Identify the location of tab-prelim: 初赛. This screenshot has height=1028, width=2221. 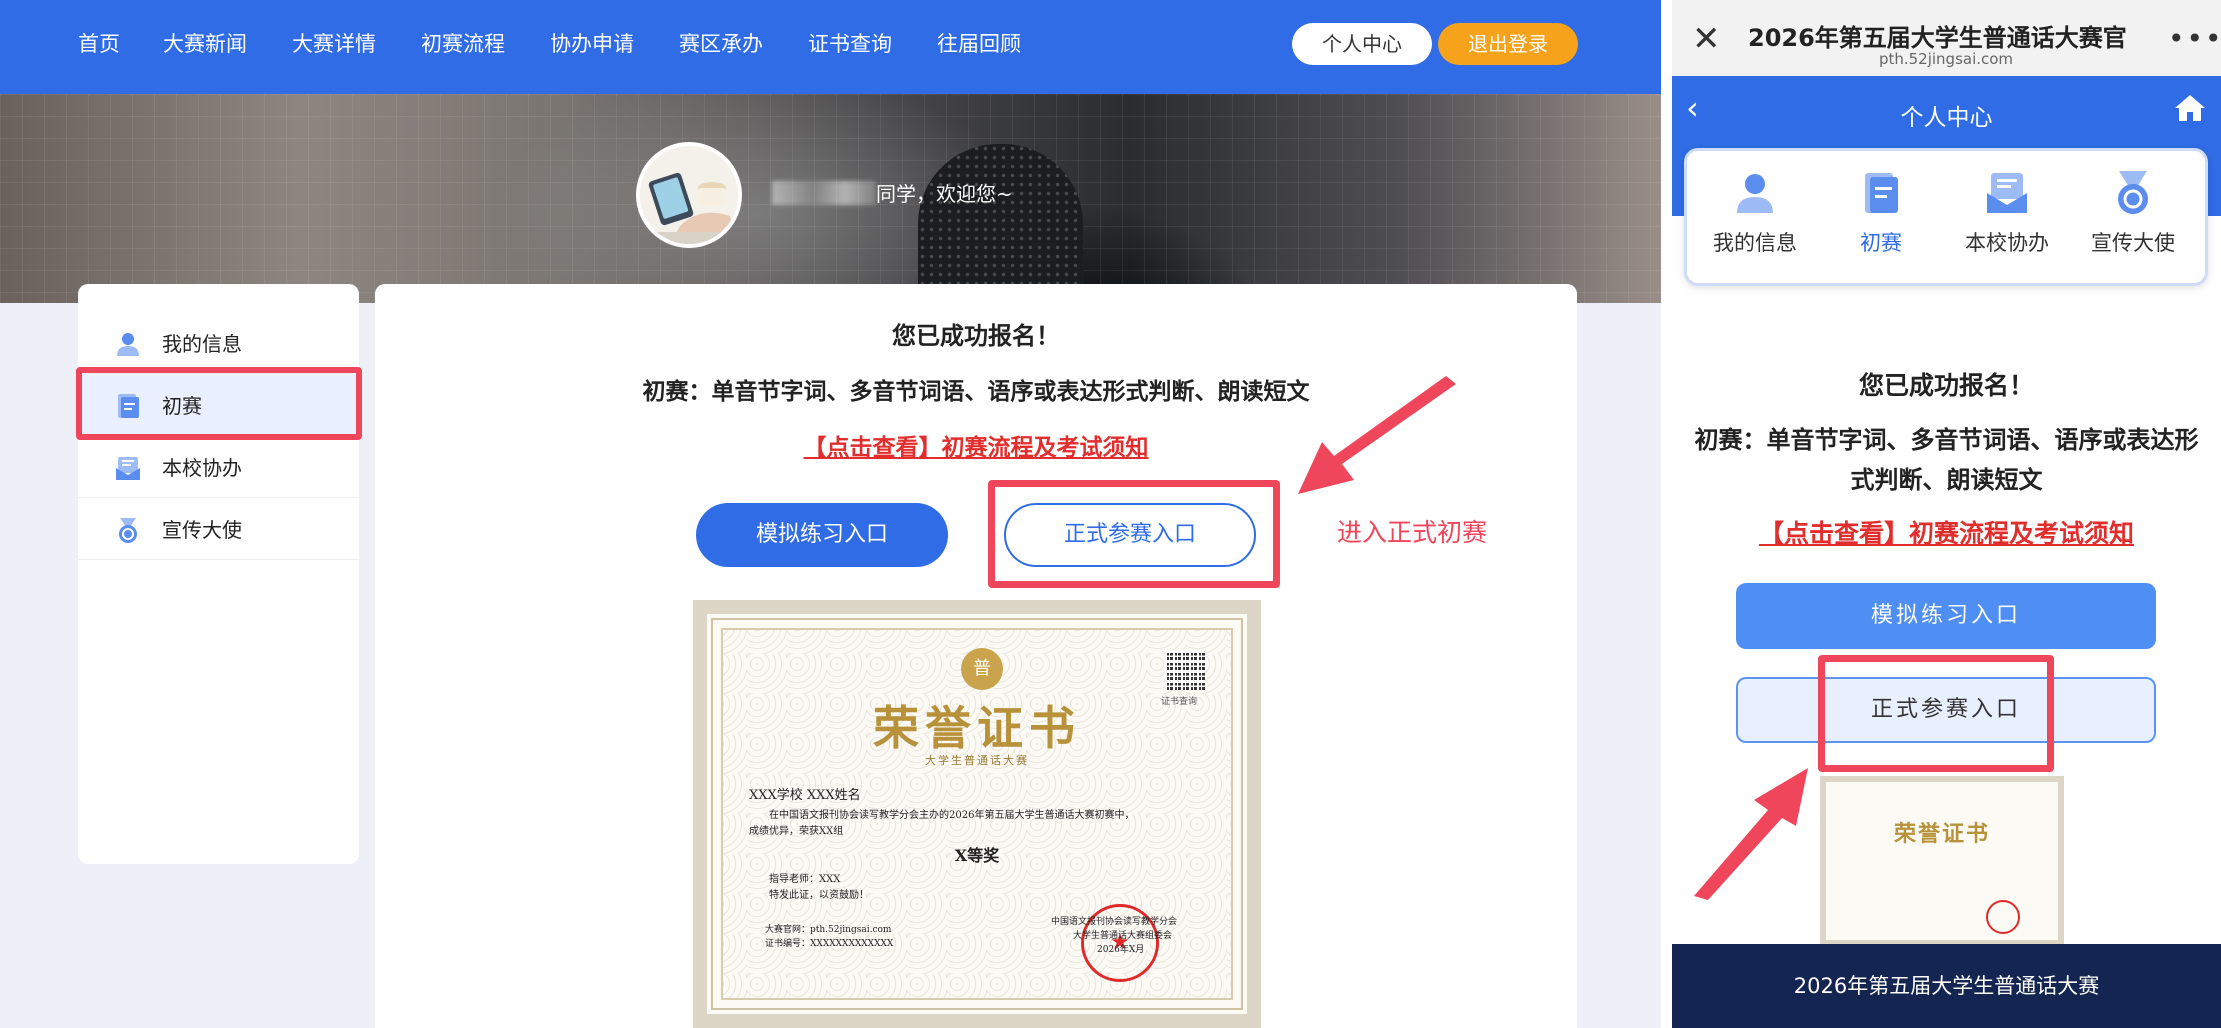
(1881, 213).